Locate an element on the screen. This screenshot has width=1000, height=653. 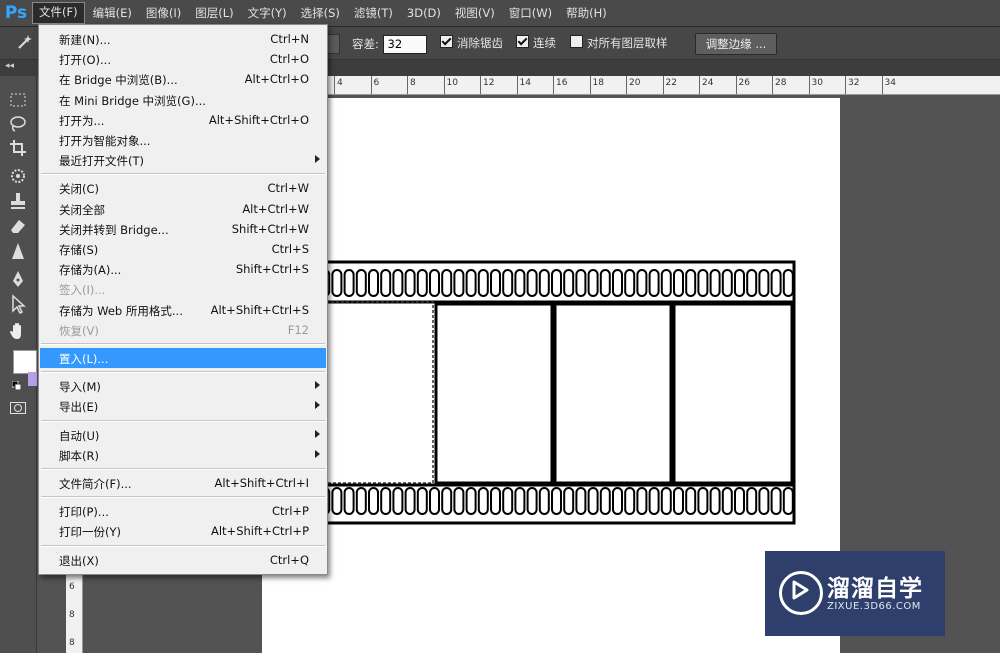
horizontal-ruler: 4 6 8 10 12 14 16 18 20 22 24 26 28 30 32 34 is located at coordinates (663, 85).